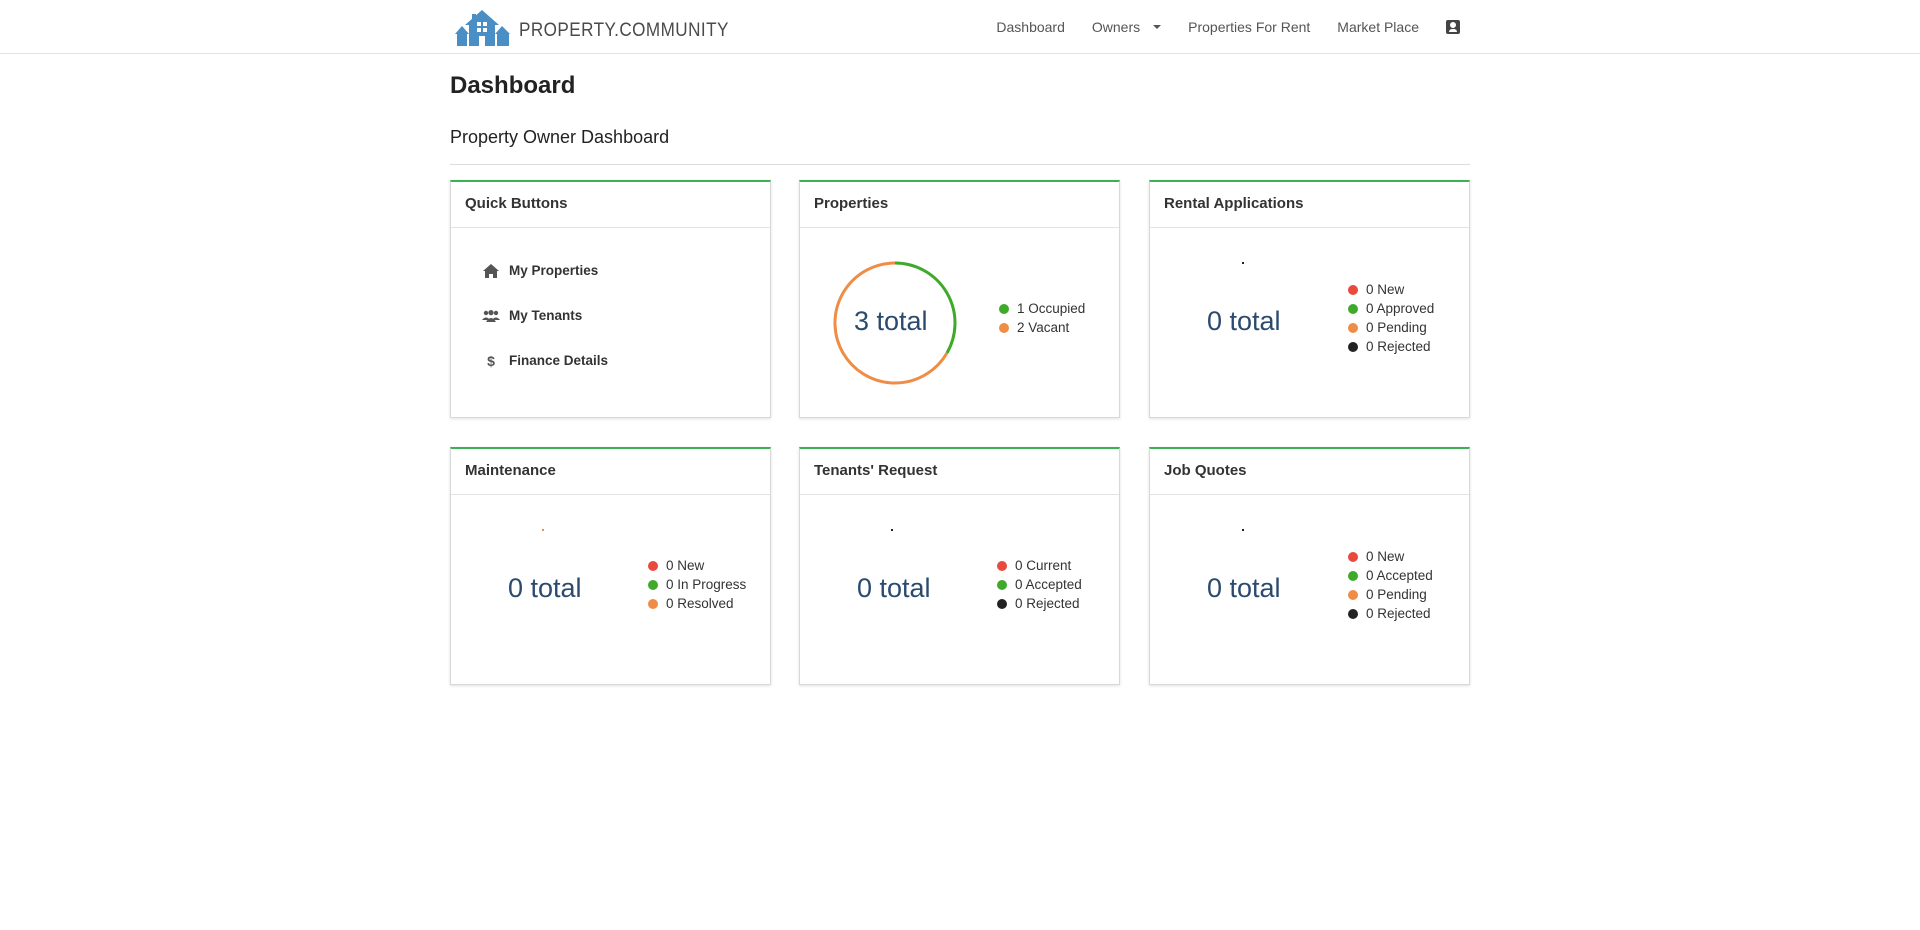  Describe the element at coordinates (1030, 27) in the screenshot. I see `nav-link-dashboard: Dashboard` at that location.